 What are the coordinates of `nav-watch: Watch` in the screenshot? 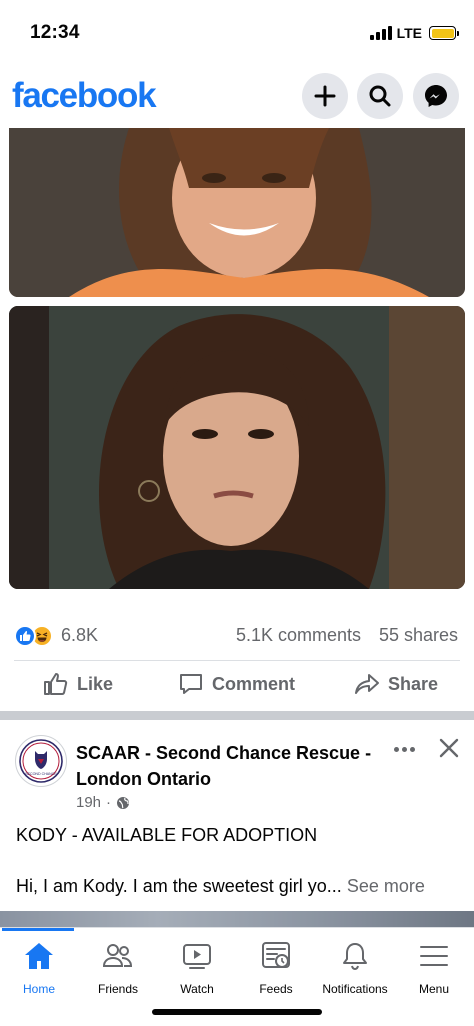 It's located at (197, 967).